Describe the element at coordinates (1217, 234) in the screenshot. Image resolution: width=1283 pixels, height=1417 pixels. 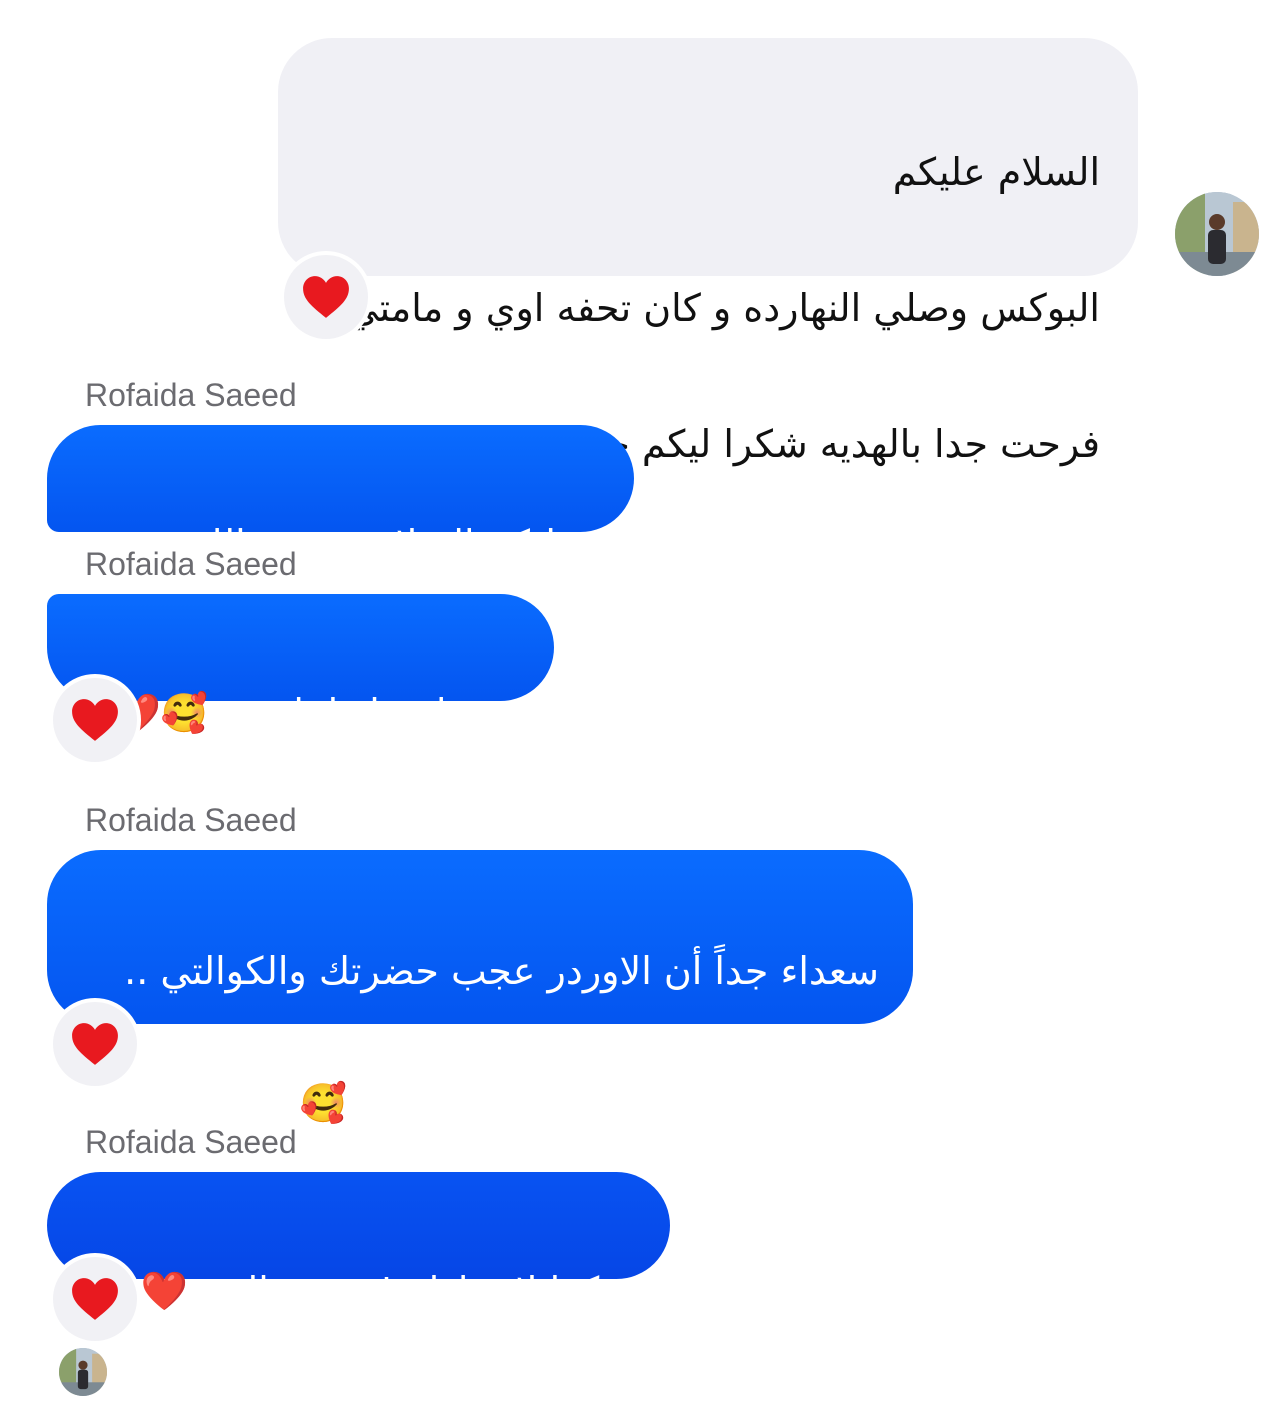
I see `avatar` at that location.